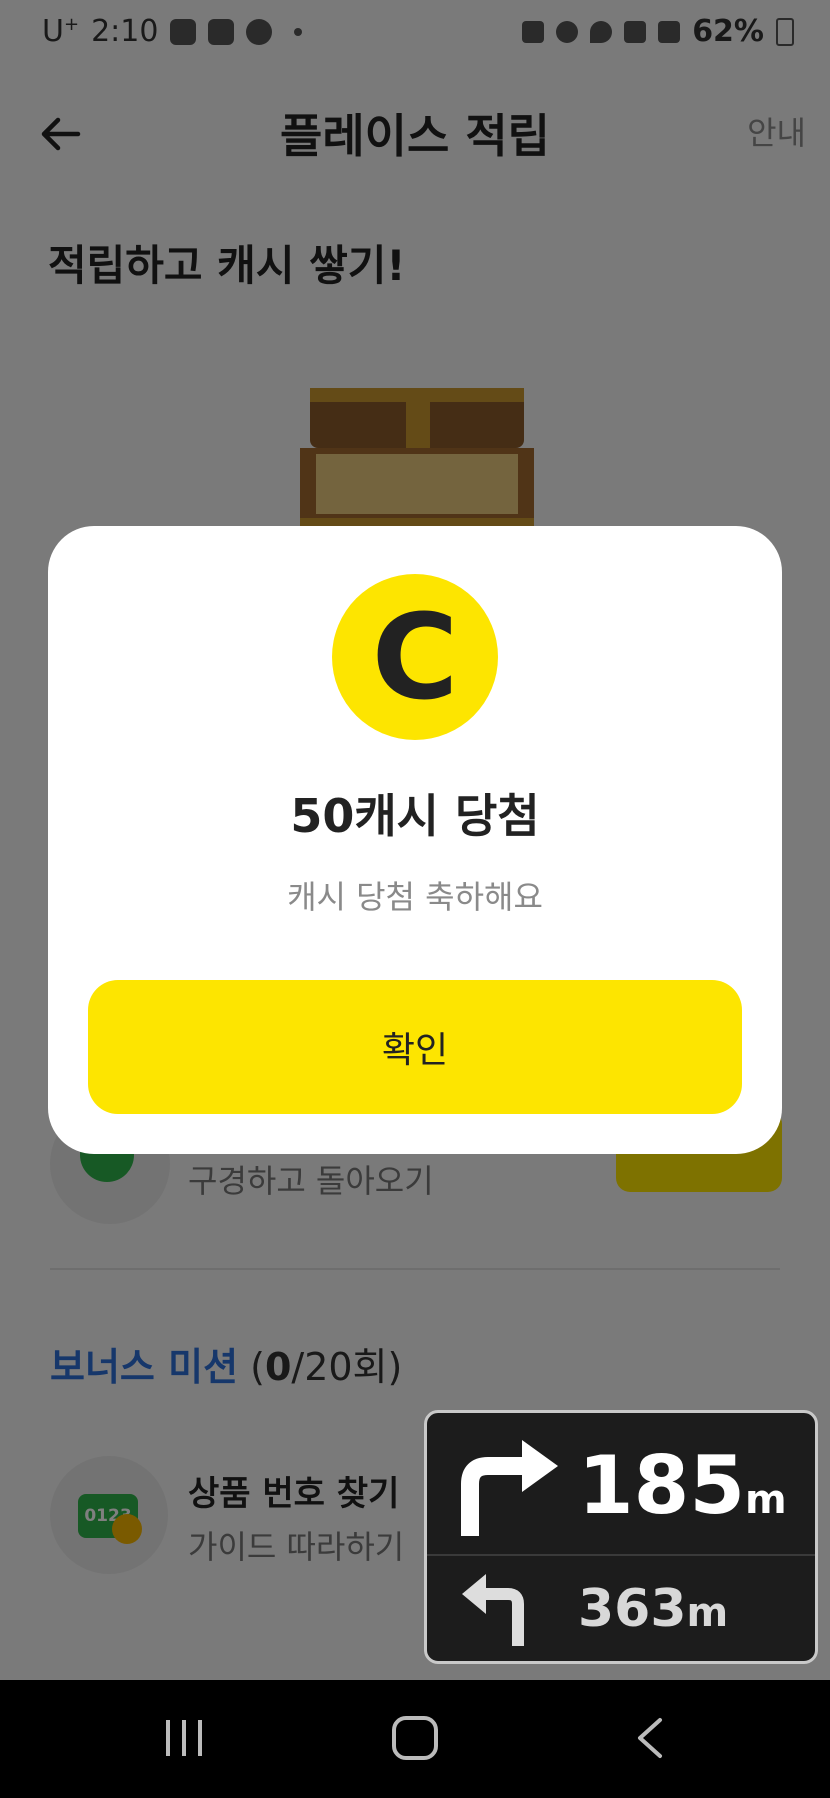  I want to click on second-turn-distance: 363m, so click(653, 1609).